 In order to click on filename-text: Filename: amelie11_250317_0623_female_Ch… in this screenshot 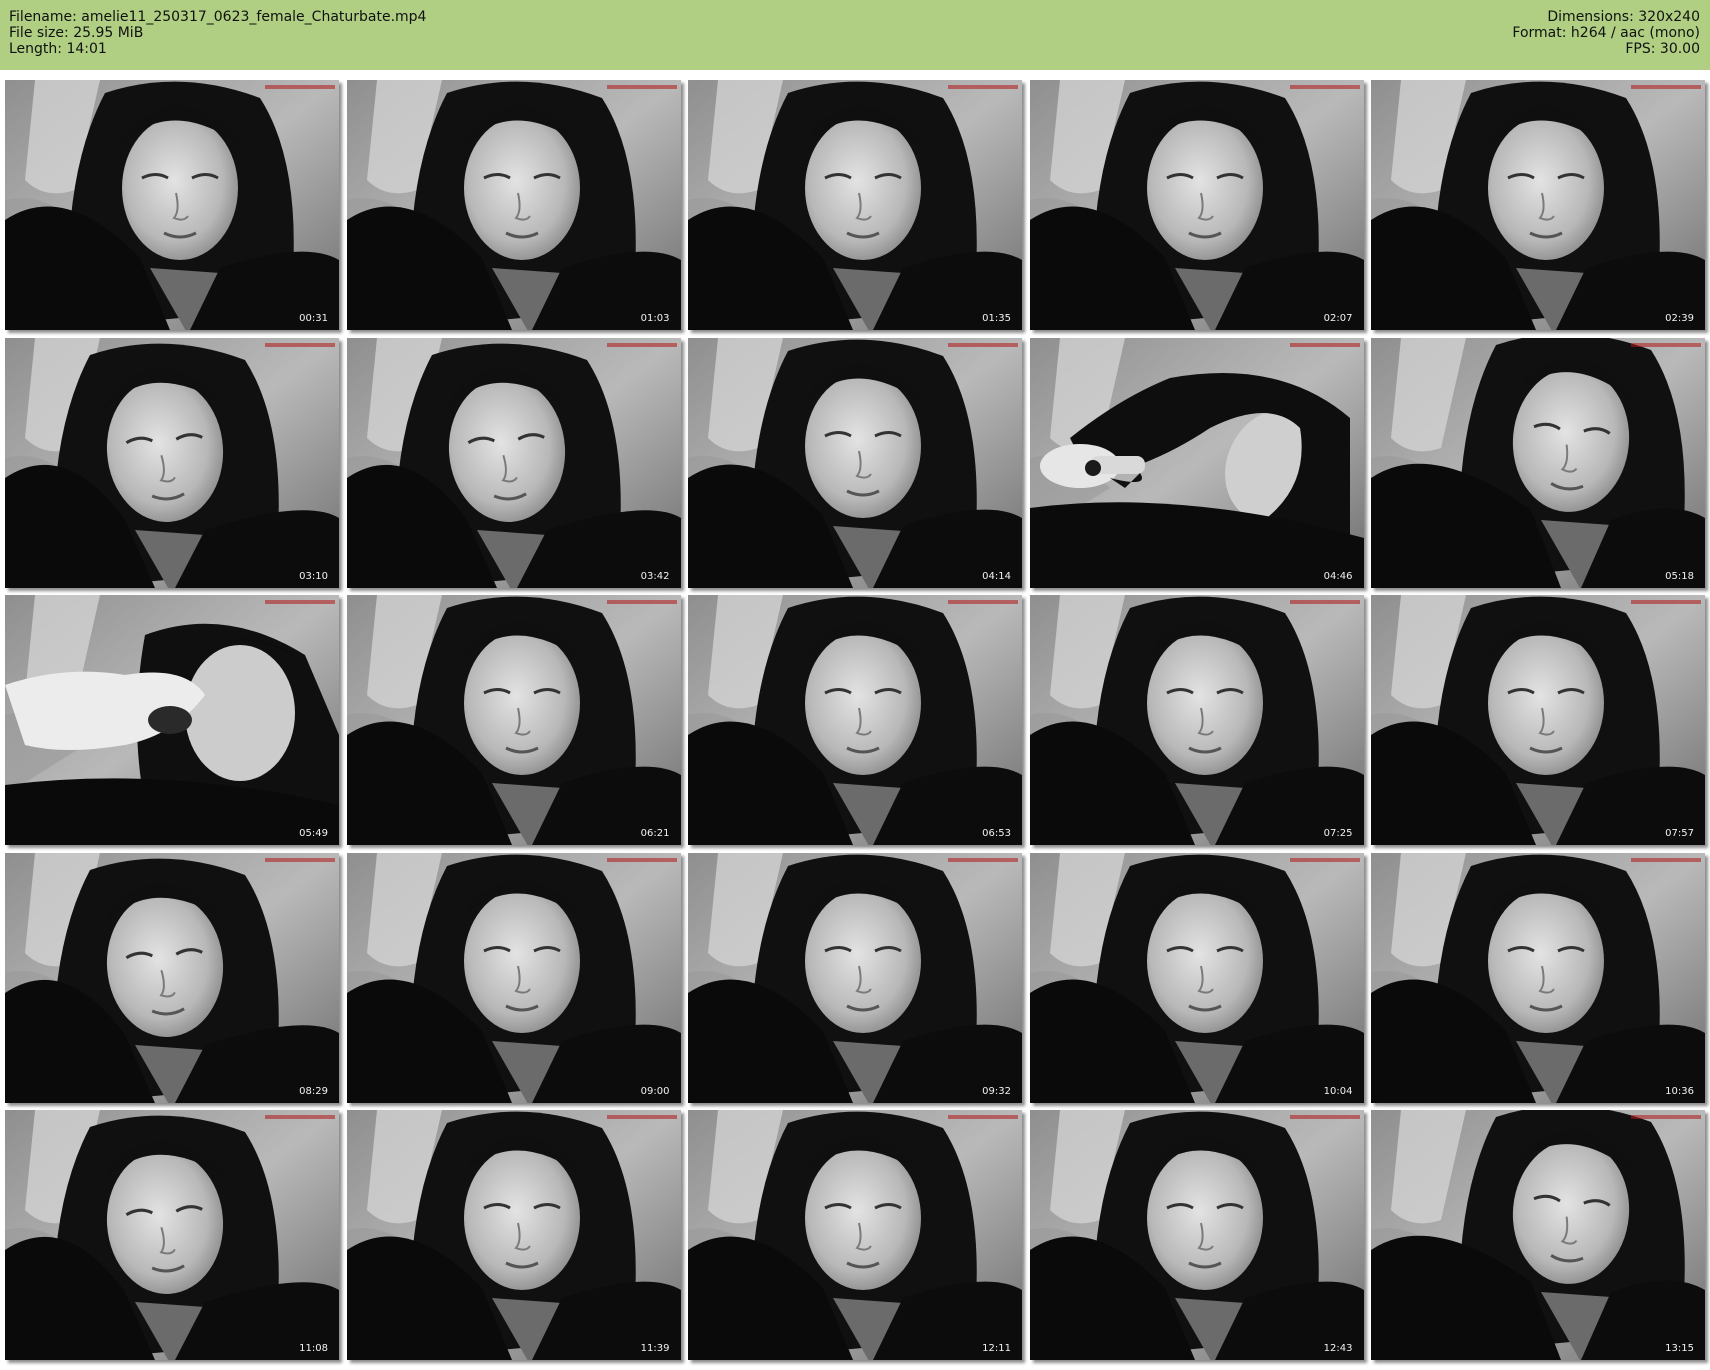, I will do `click(218, 17)`.